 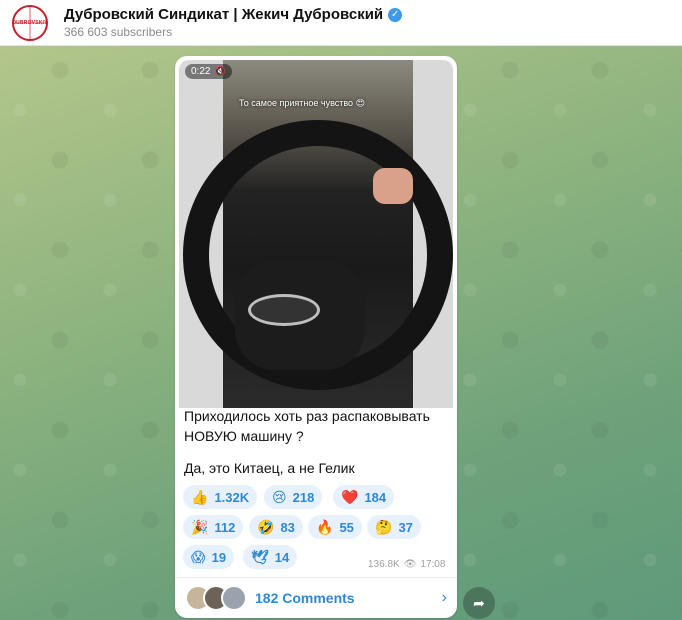 What do you see at coordinates (269, 468) in the screenshot?
I see `post-text-line: Да, это Китаец, а не Гелик` at bounding box center [269, 468].